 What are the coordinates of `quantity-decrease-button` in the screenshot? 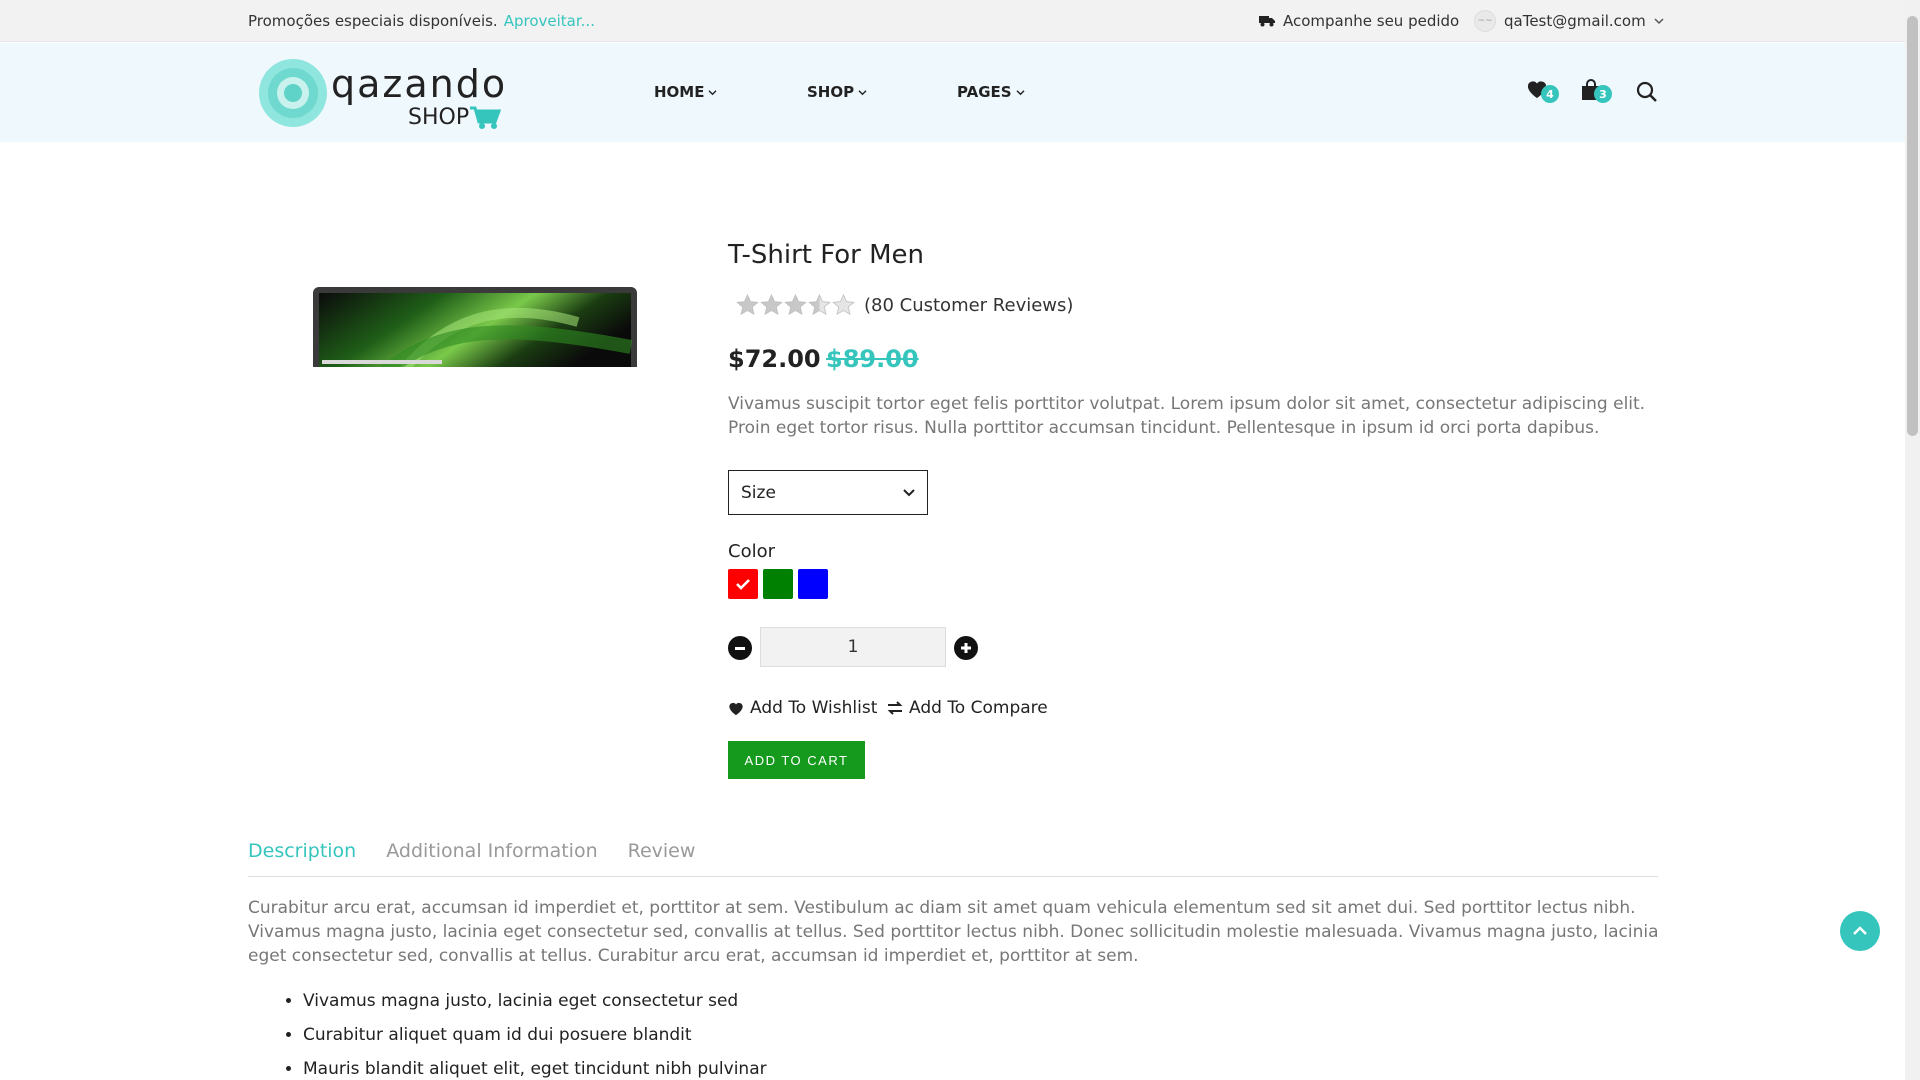 It's located at (740, 648).